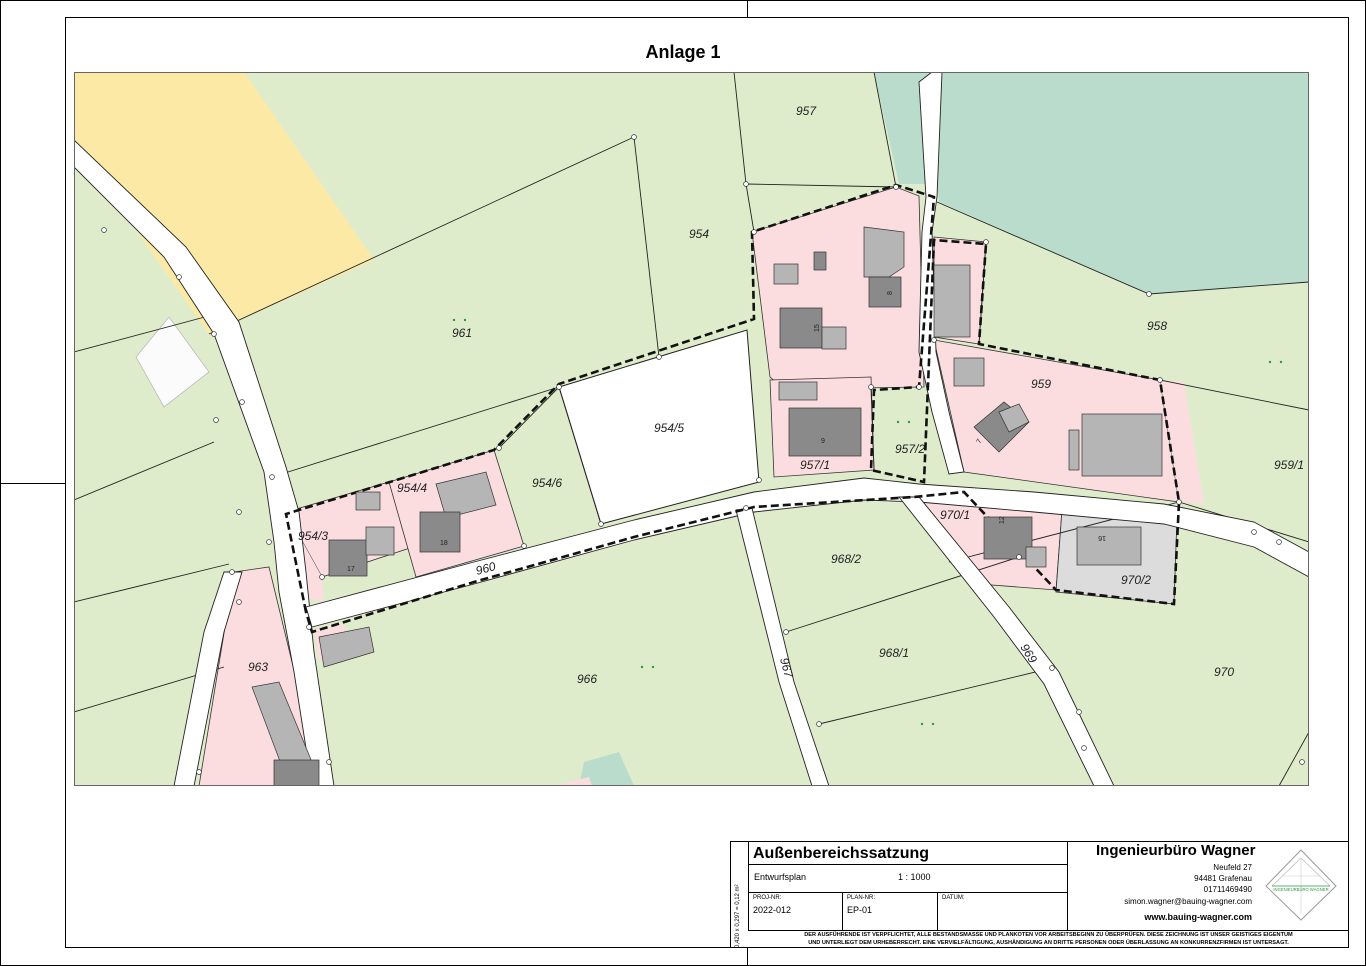 This screenshot has width=1366, height=966. Describe the element at coordinates (1122, 445) in the screenshot. I see `building-959-large` at that location.